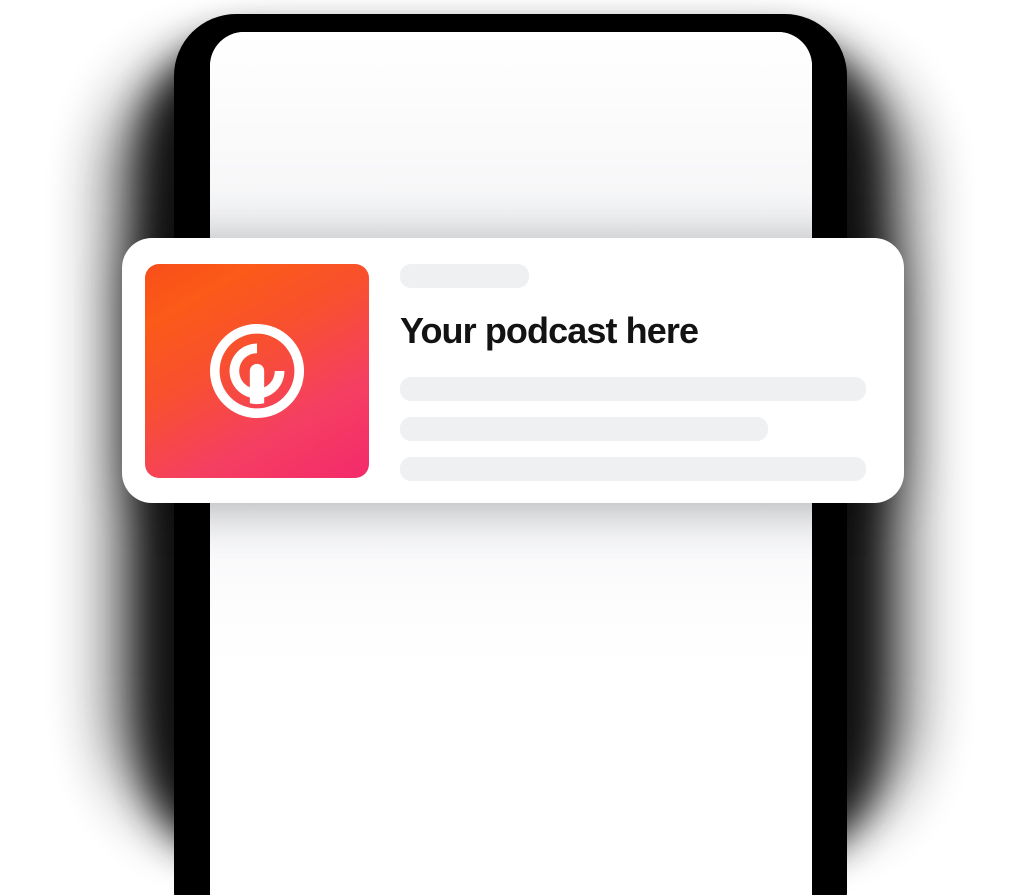  I want to click on list-item: HUBERMAN LAB Huberman Lab Scicomm Media, so click(511, 855).